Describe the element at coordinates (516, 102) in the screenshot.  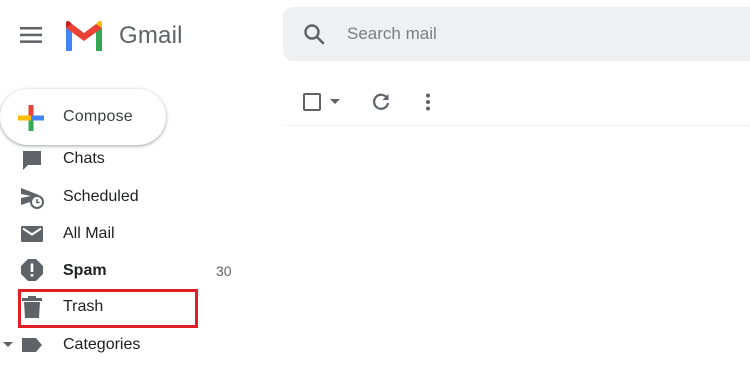
I see `mail-toolbar` at that location.